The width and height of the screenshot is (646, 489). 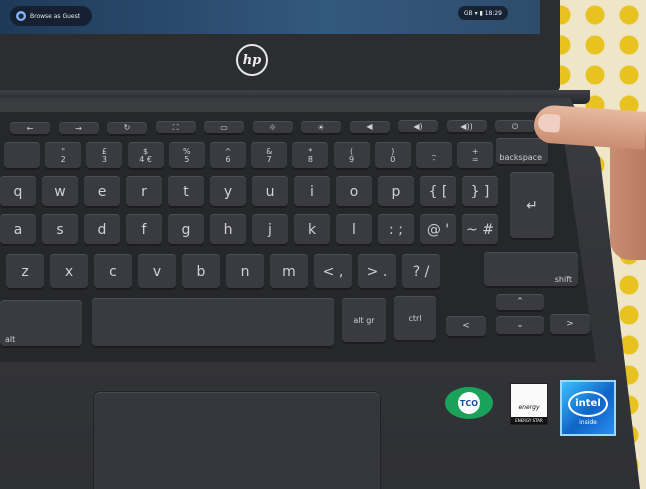 I want to click on letter-key-5: y, so click(x=228, y=192).